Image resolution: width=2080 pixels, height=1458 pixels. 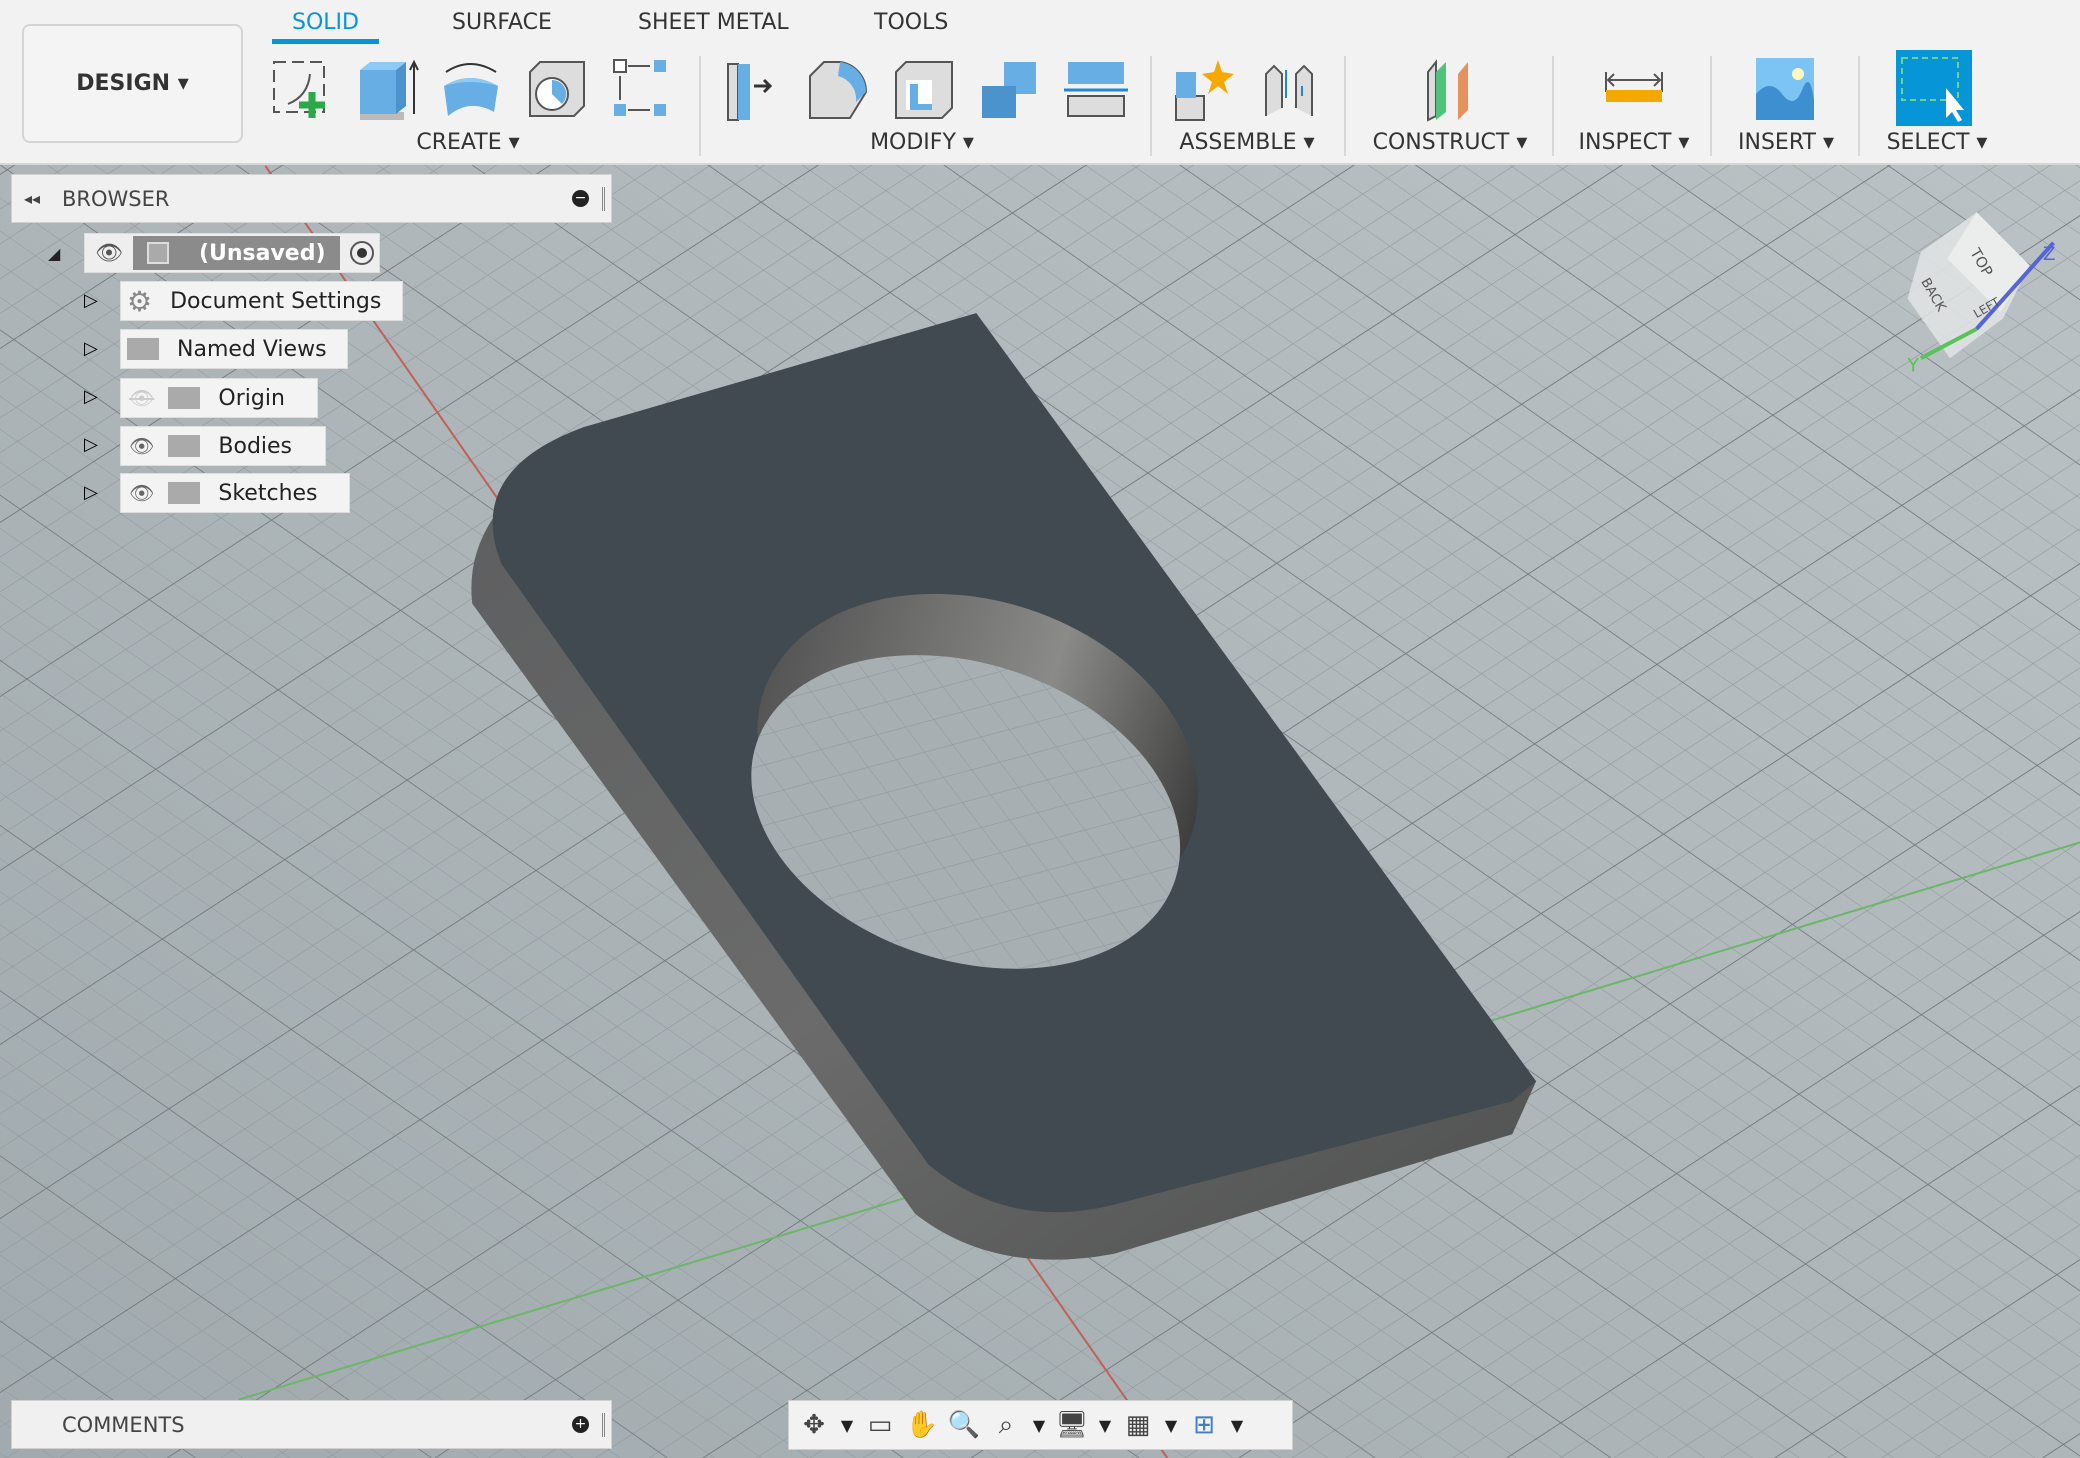 What do you see at coordinates (1785, 89) in the screenshot?
I see `insert-image-icon` at bounding box center [1785, 89].